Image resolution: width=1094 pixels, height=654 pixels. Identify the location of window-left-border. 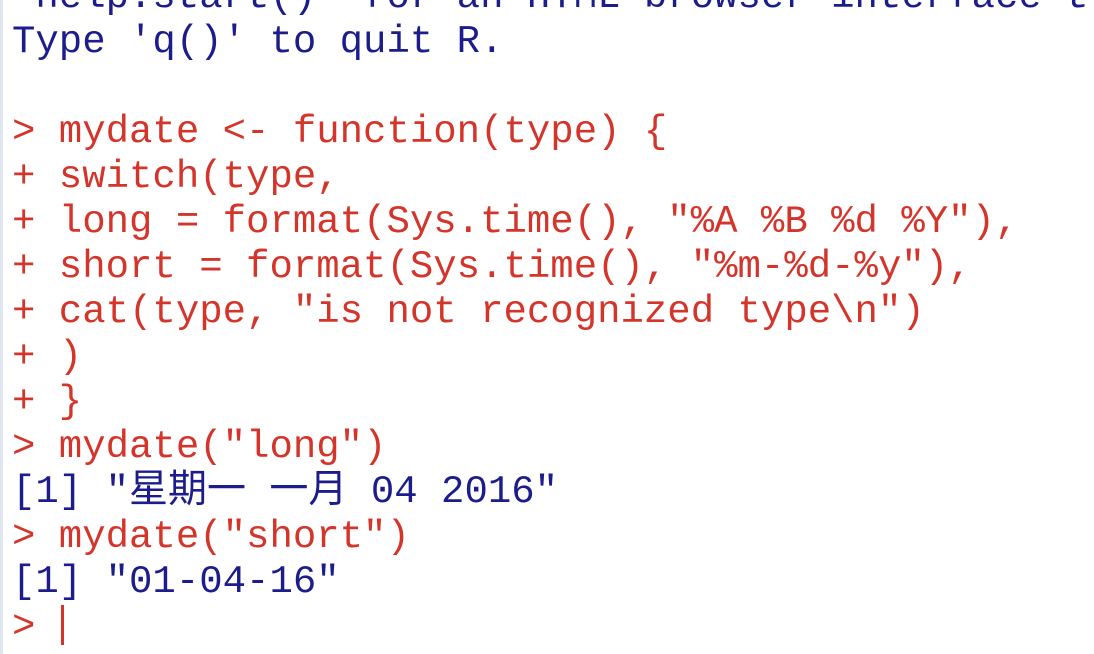
(1, 327).